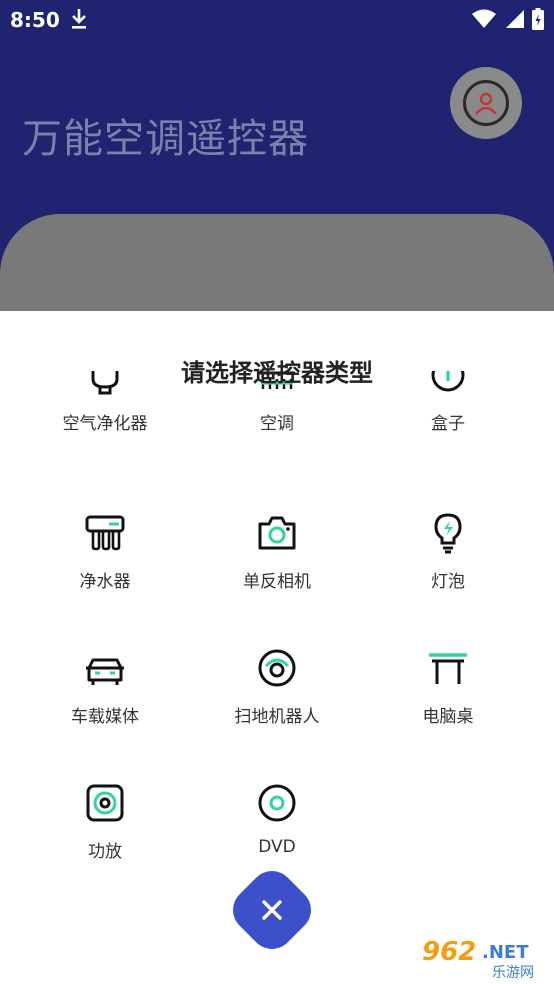 This screenshot has height=984, width=554. I want to click on remote-type-label: 单反相机, so click(277, 582).